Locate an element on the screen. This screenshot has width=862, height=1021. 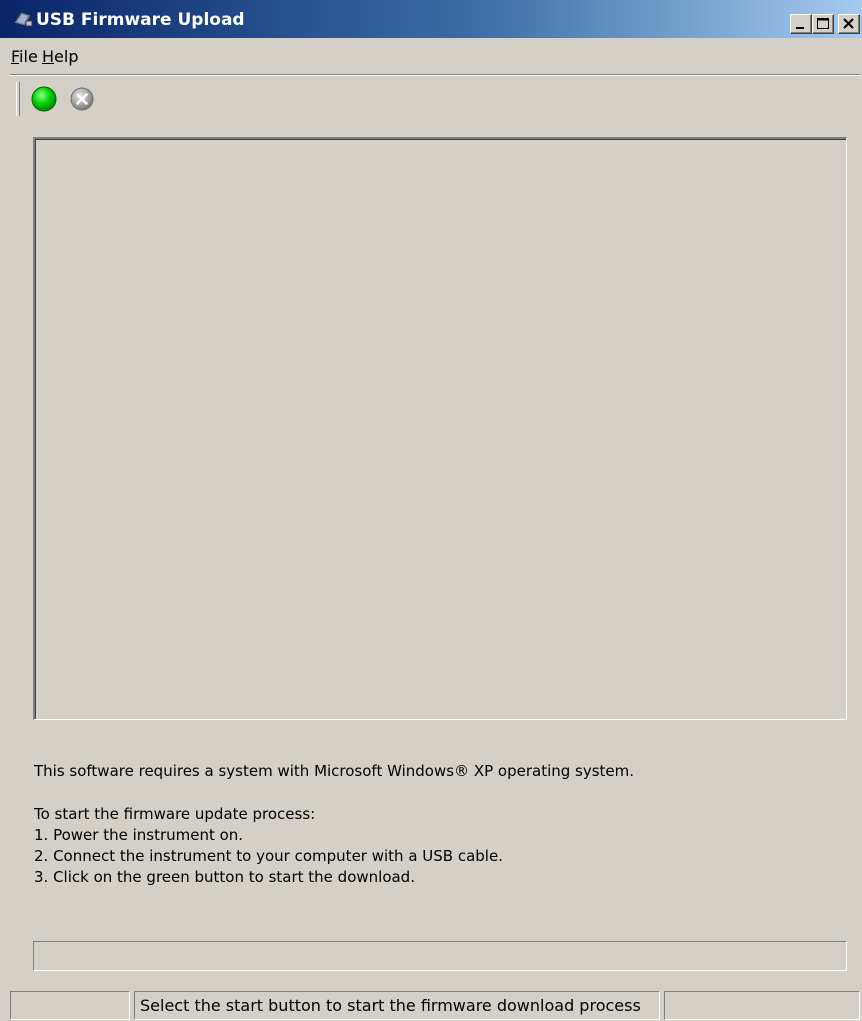
usb-device-icon is located at coordinates (23, 19).